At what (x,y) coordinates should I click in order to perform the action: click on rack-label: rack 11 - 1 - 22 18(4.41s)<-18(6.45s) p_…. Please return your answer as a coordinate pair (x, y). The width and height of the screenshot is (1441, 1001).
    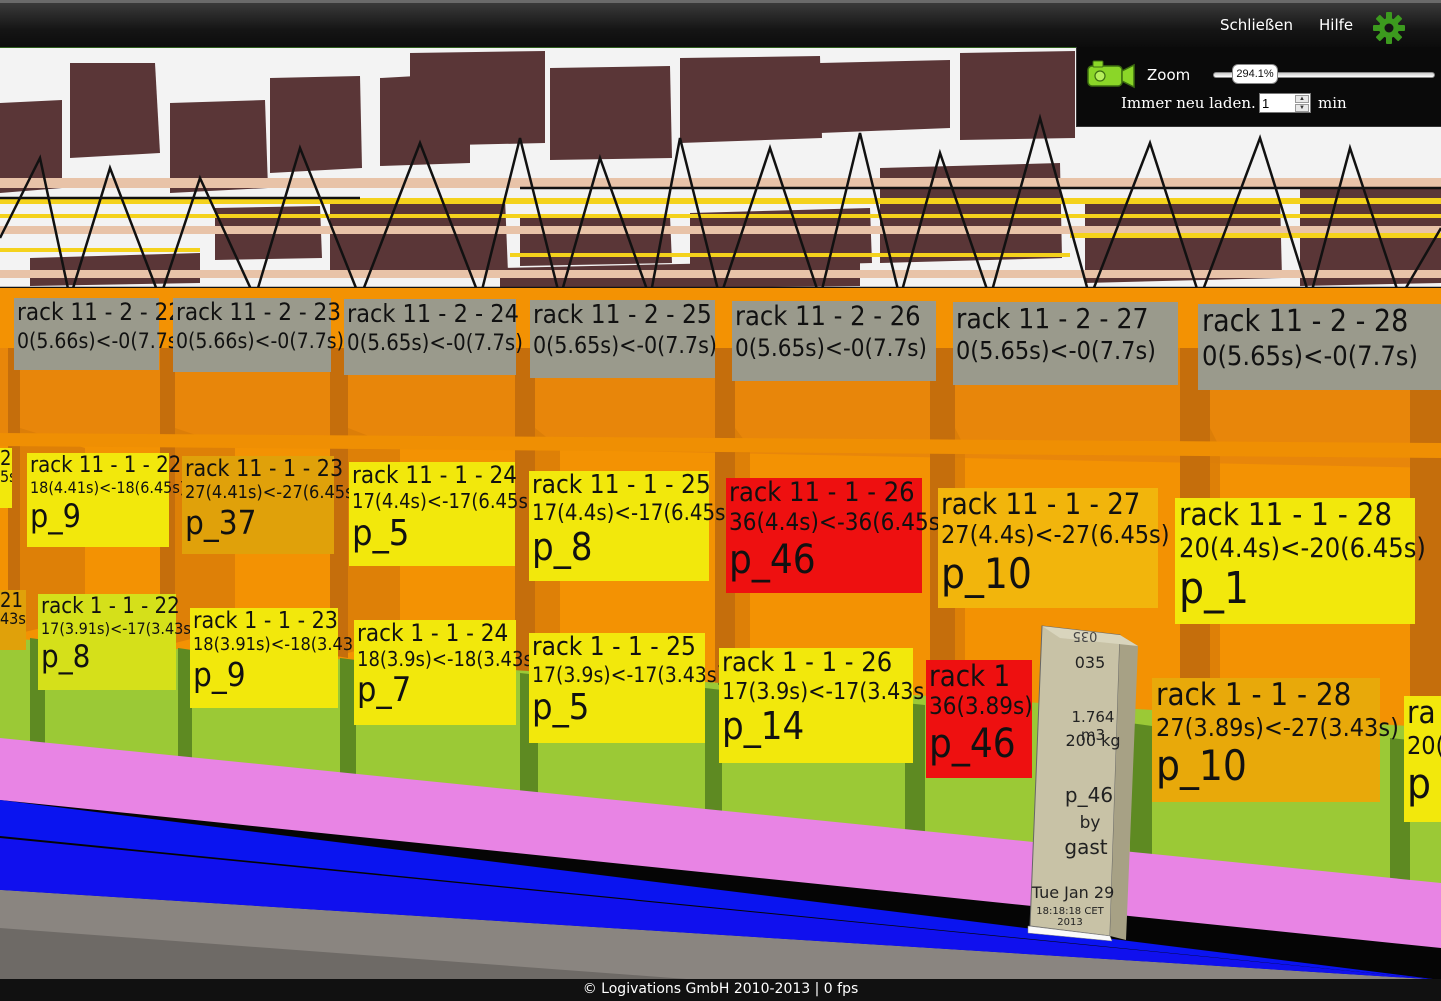
    Looking at the image, I should click on (106, 500).